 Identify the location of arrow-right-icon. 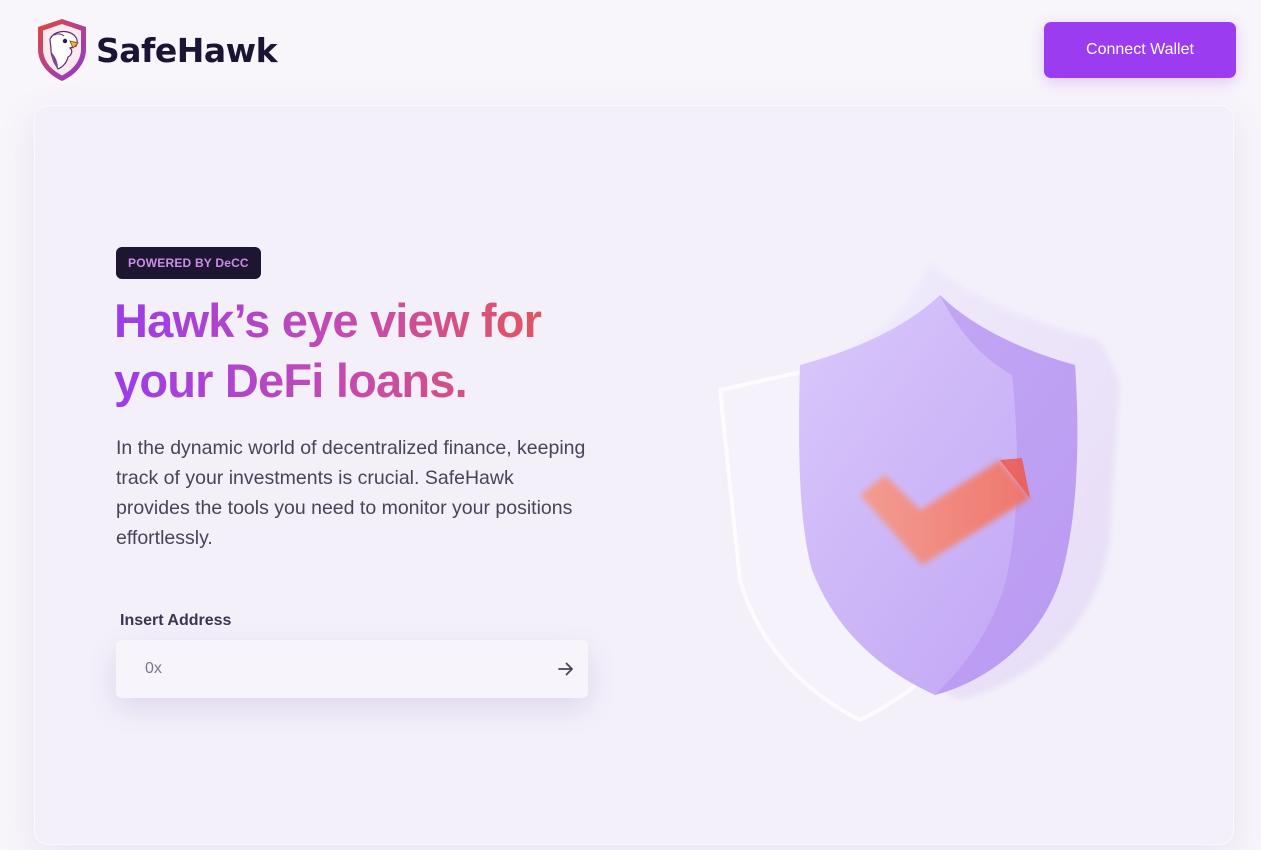
(565, 669).